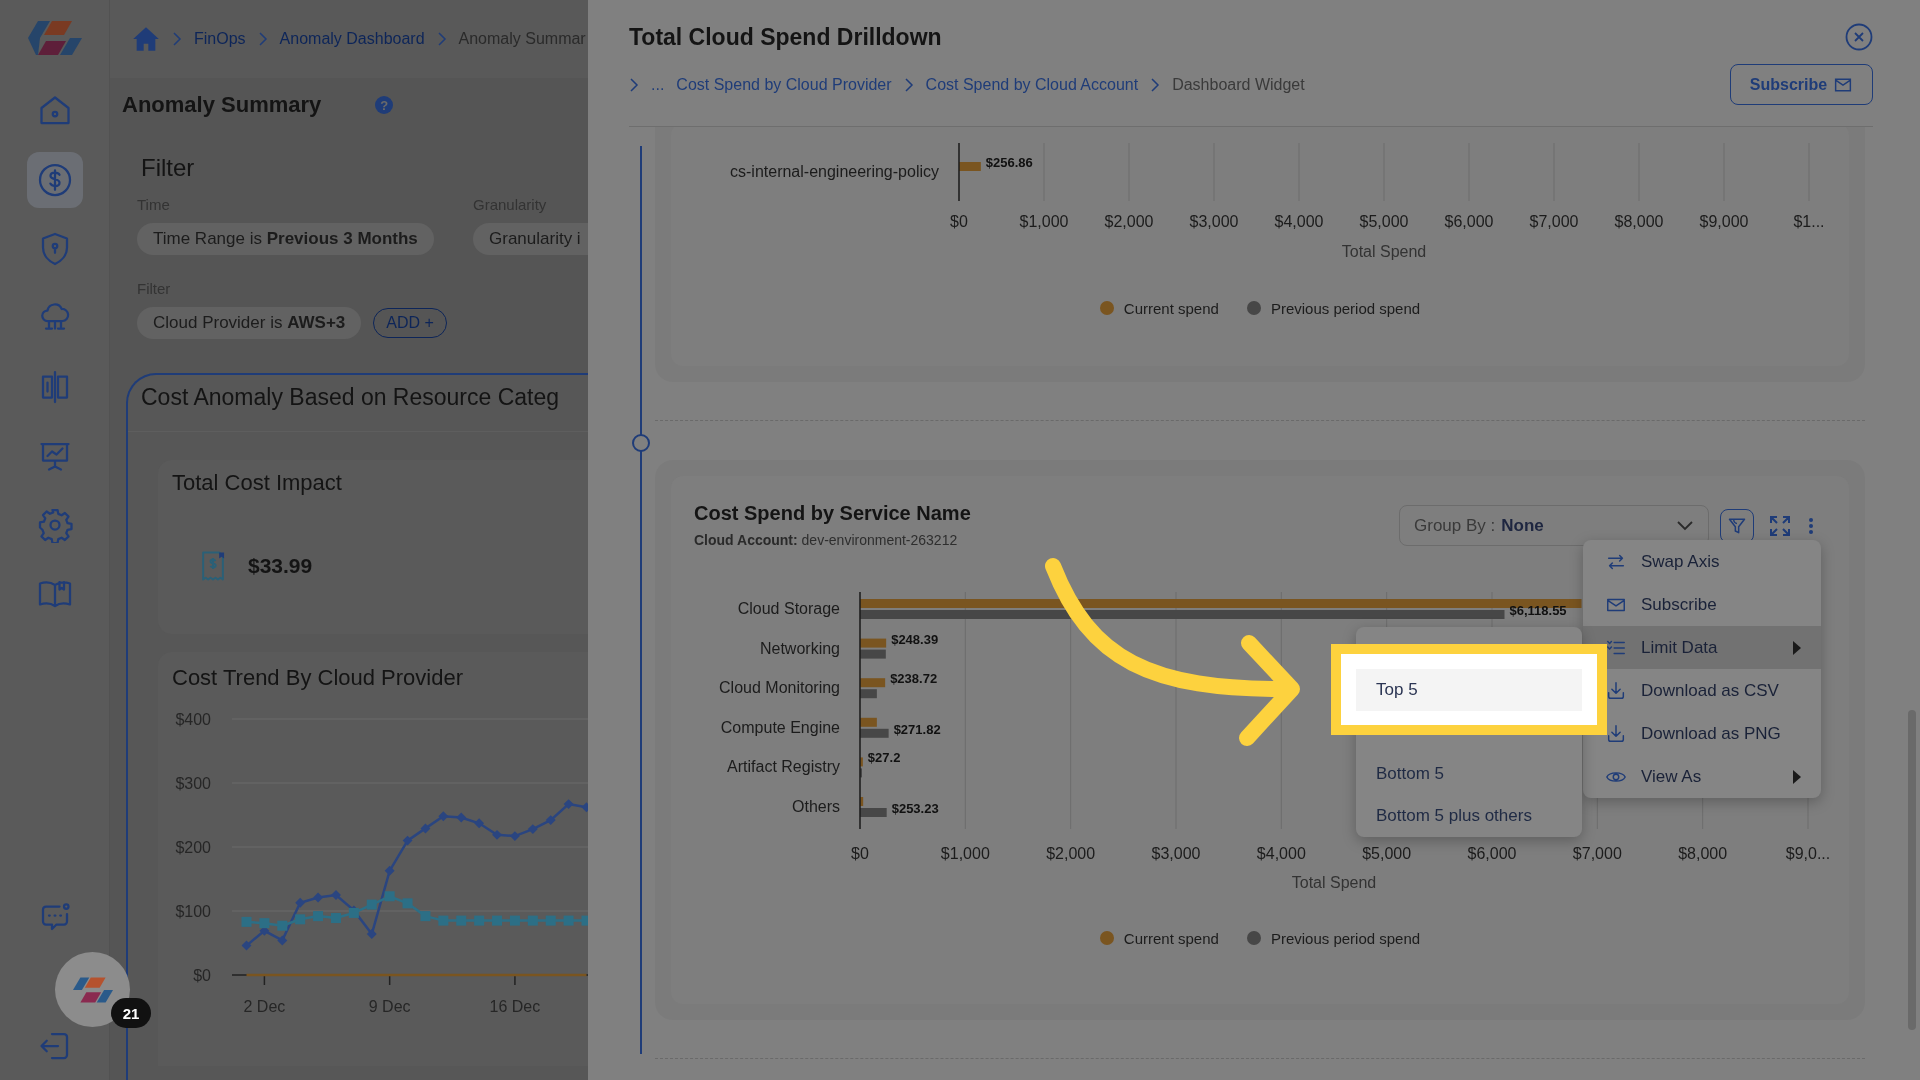  Describe the element at coordinates (832, 513) in the screenshot. I see `widget-title: Cost Spend by Service Name` at that location.